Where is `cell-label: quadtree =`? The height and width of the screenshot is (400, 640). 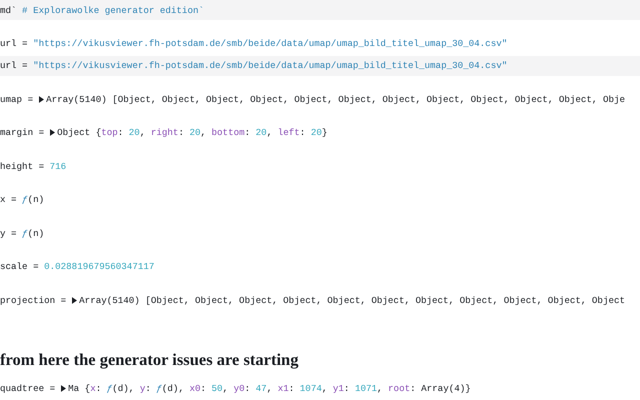
cell-label: quadtree = is located at coordinates (28, 388).